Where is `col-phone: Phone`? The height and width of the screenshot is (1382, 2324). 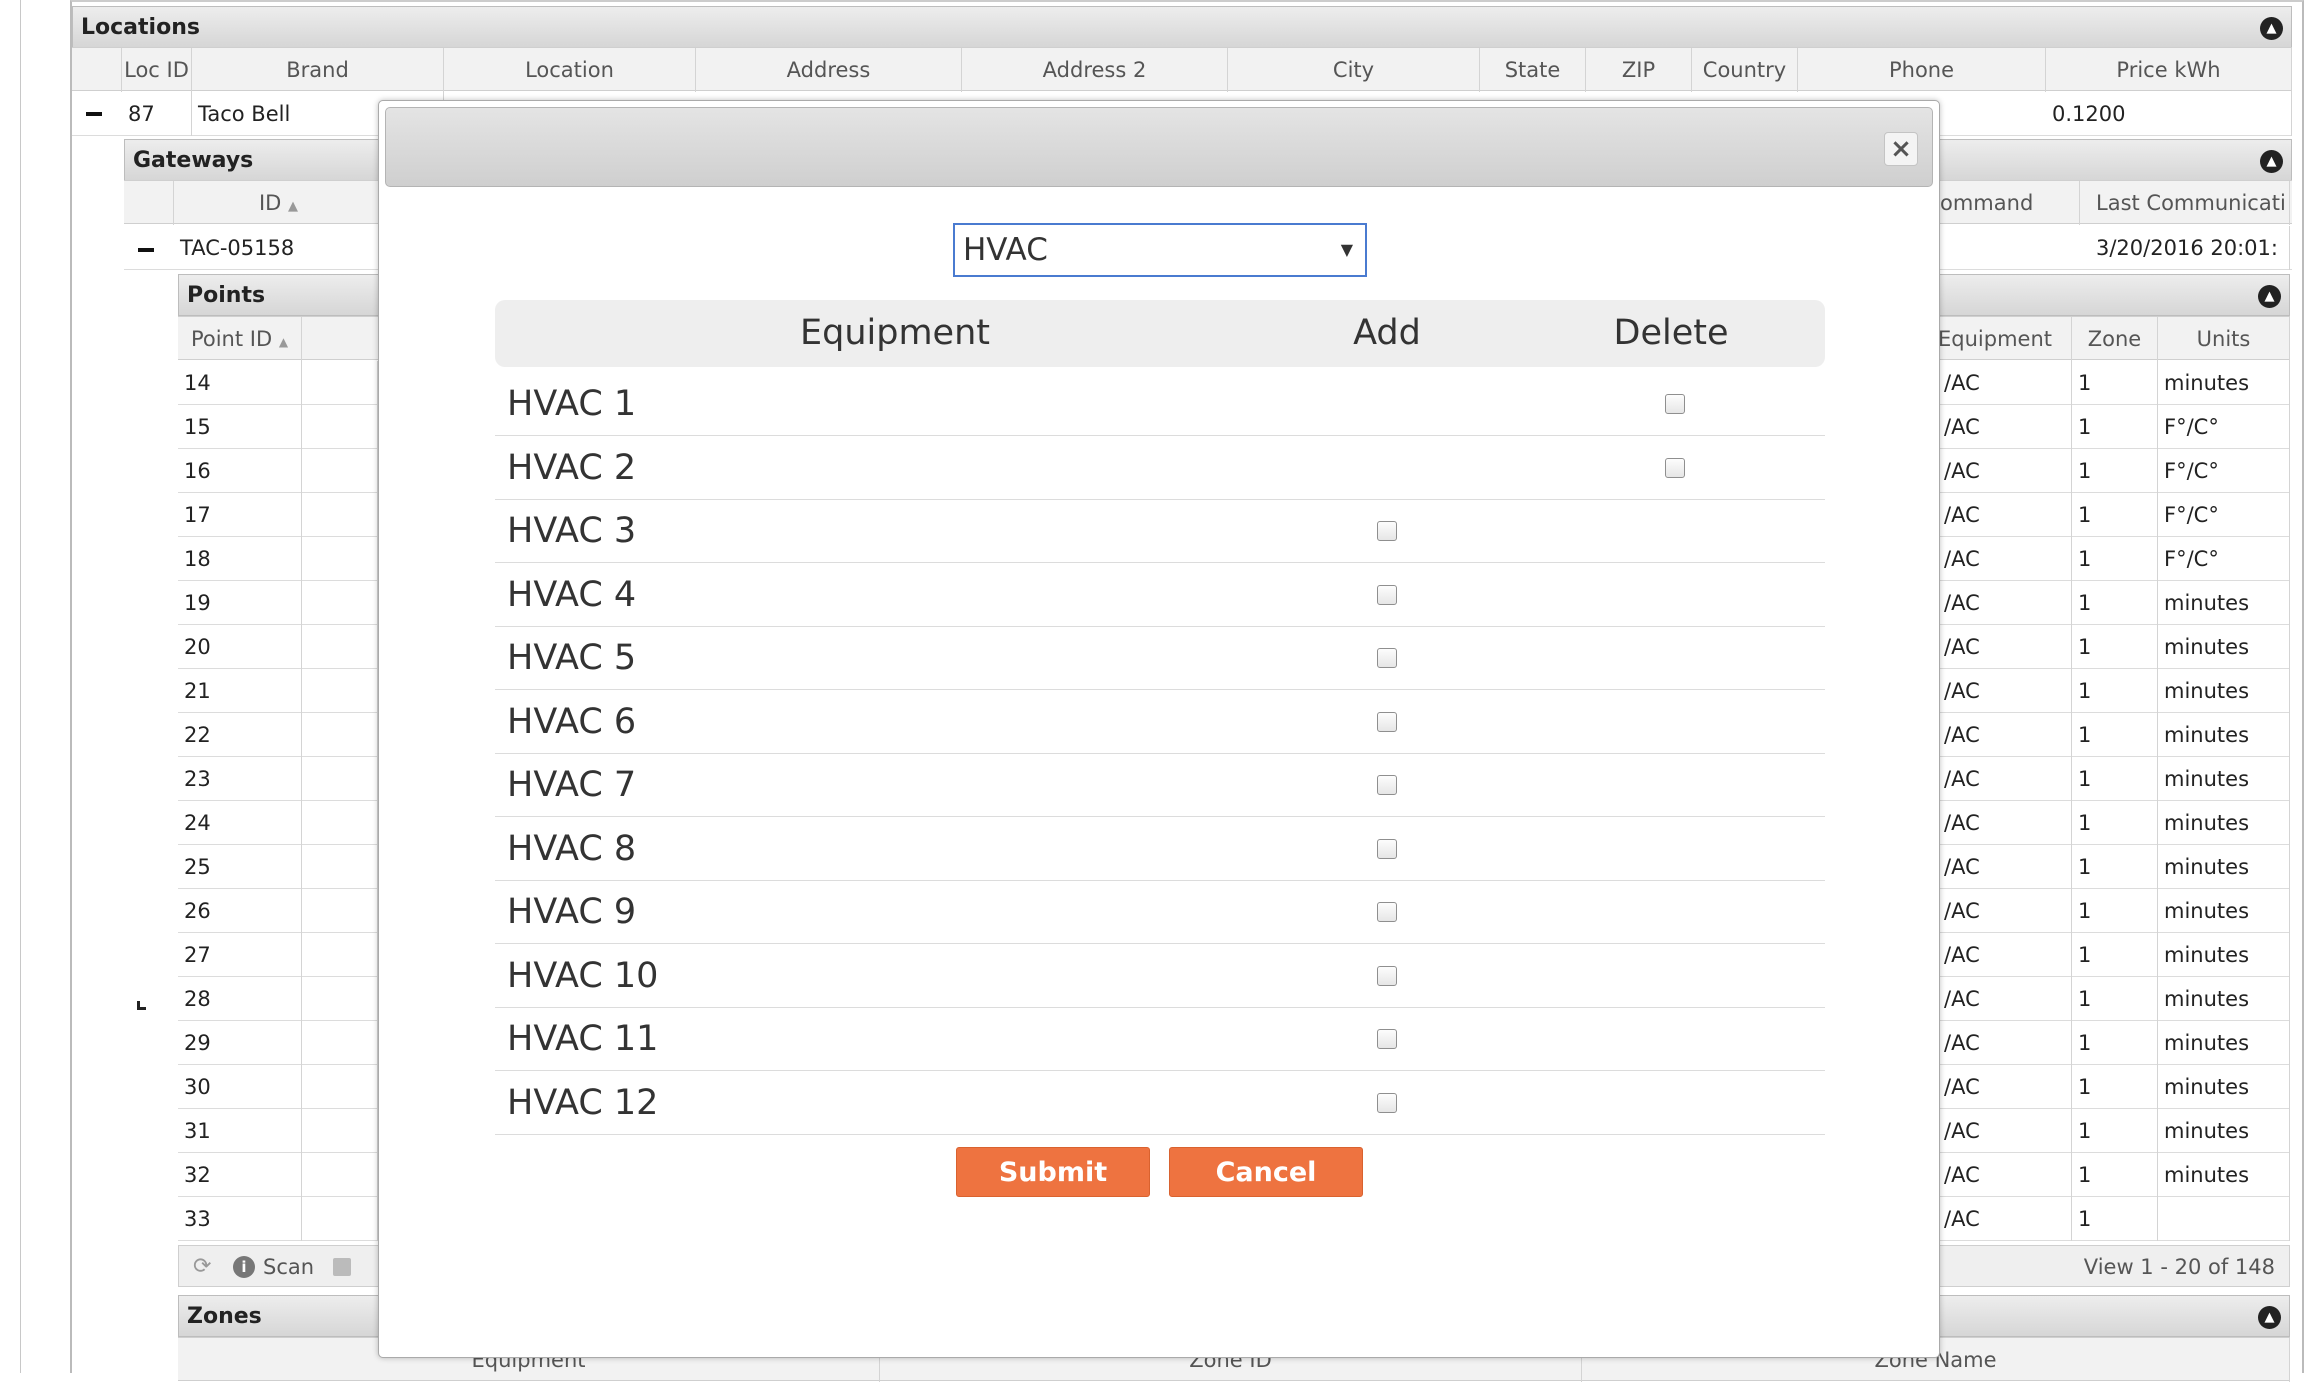
col-phone: Phone is located at coordinates (1922, 70).